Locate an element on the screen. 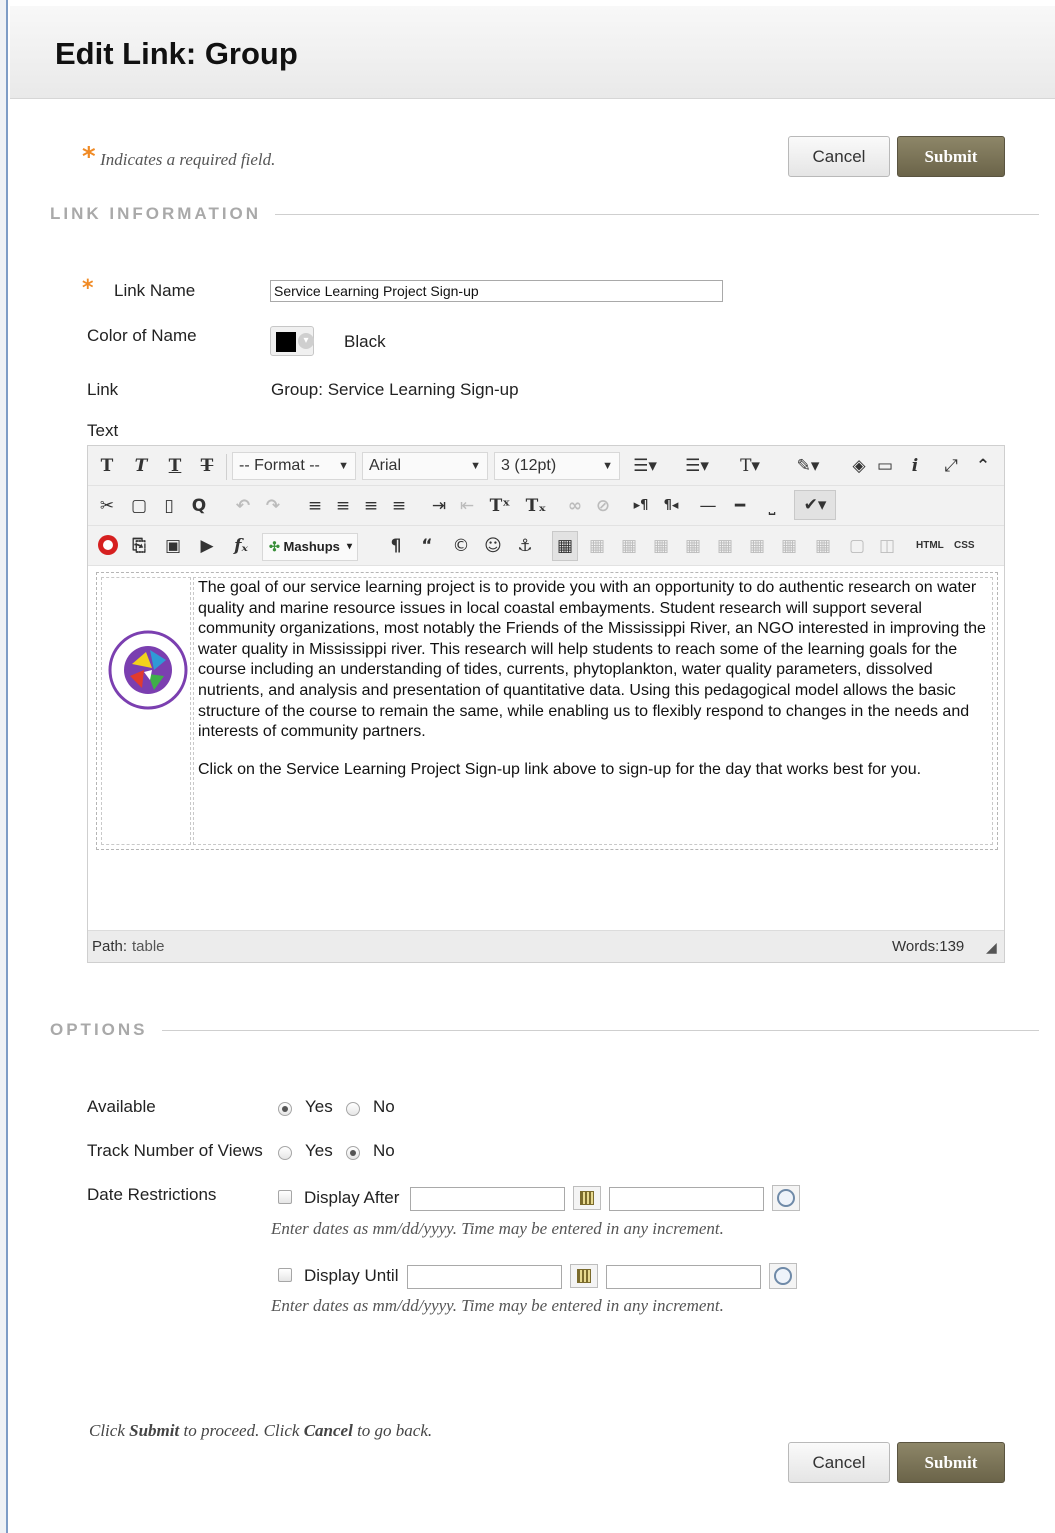  cancel-button-top: Cancel is located at coordinates (839, 156).